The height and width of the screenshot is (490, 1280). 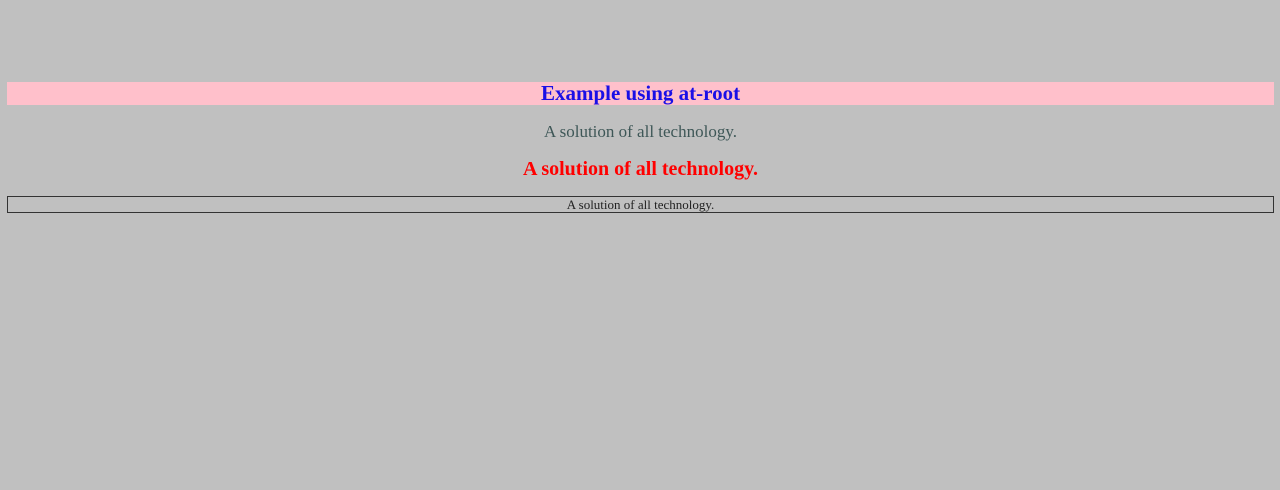 I want to click on bordered-text-box: A solution of all technology., so click(x=640, y=204).